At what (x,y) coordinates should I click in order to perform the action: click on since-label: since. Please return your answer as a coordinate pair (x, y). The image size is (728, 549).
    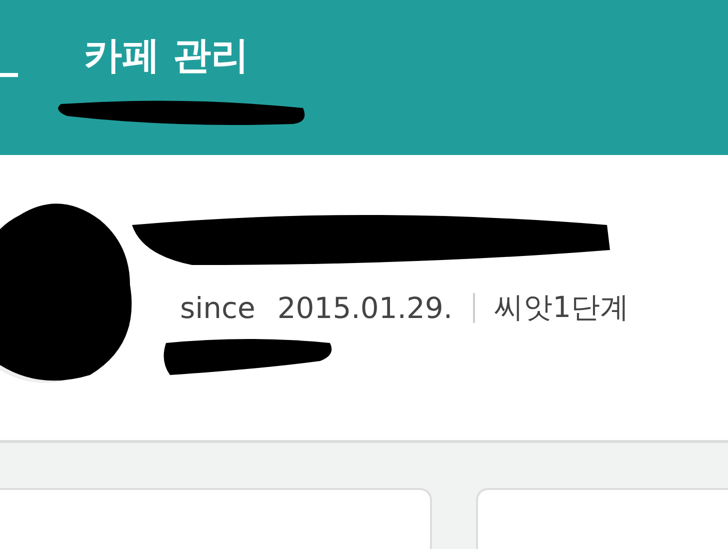
    Looking at the image, I should click on (218, 307).